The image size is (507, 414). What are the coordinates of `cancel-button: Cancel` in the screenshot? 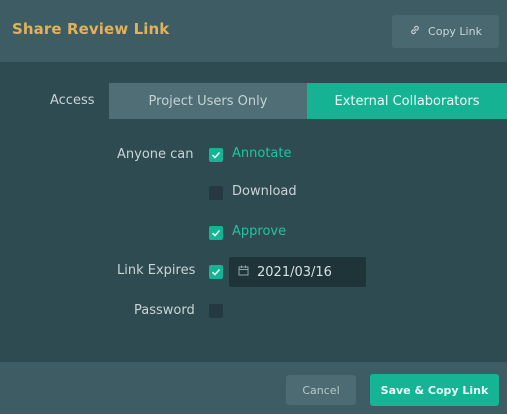 It's located at (321, 390).